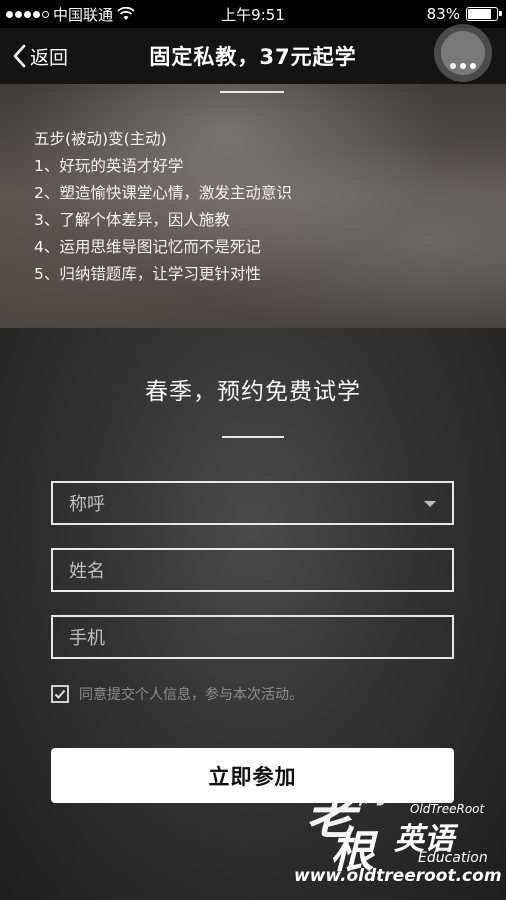 The image size is (506, 900). What do you see at coordinates (49, 57) in the screenshot?
I see `back-label: 返回` at bounding box center [49, 57].